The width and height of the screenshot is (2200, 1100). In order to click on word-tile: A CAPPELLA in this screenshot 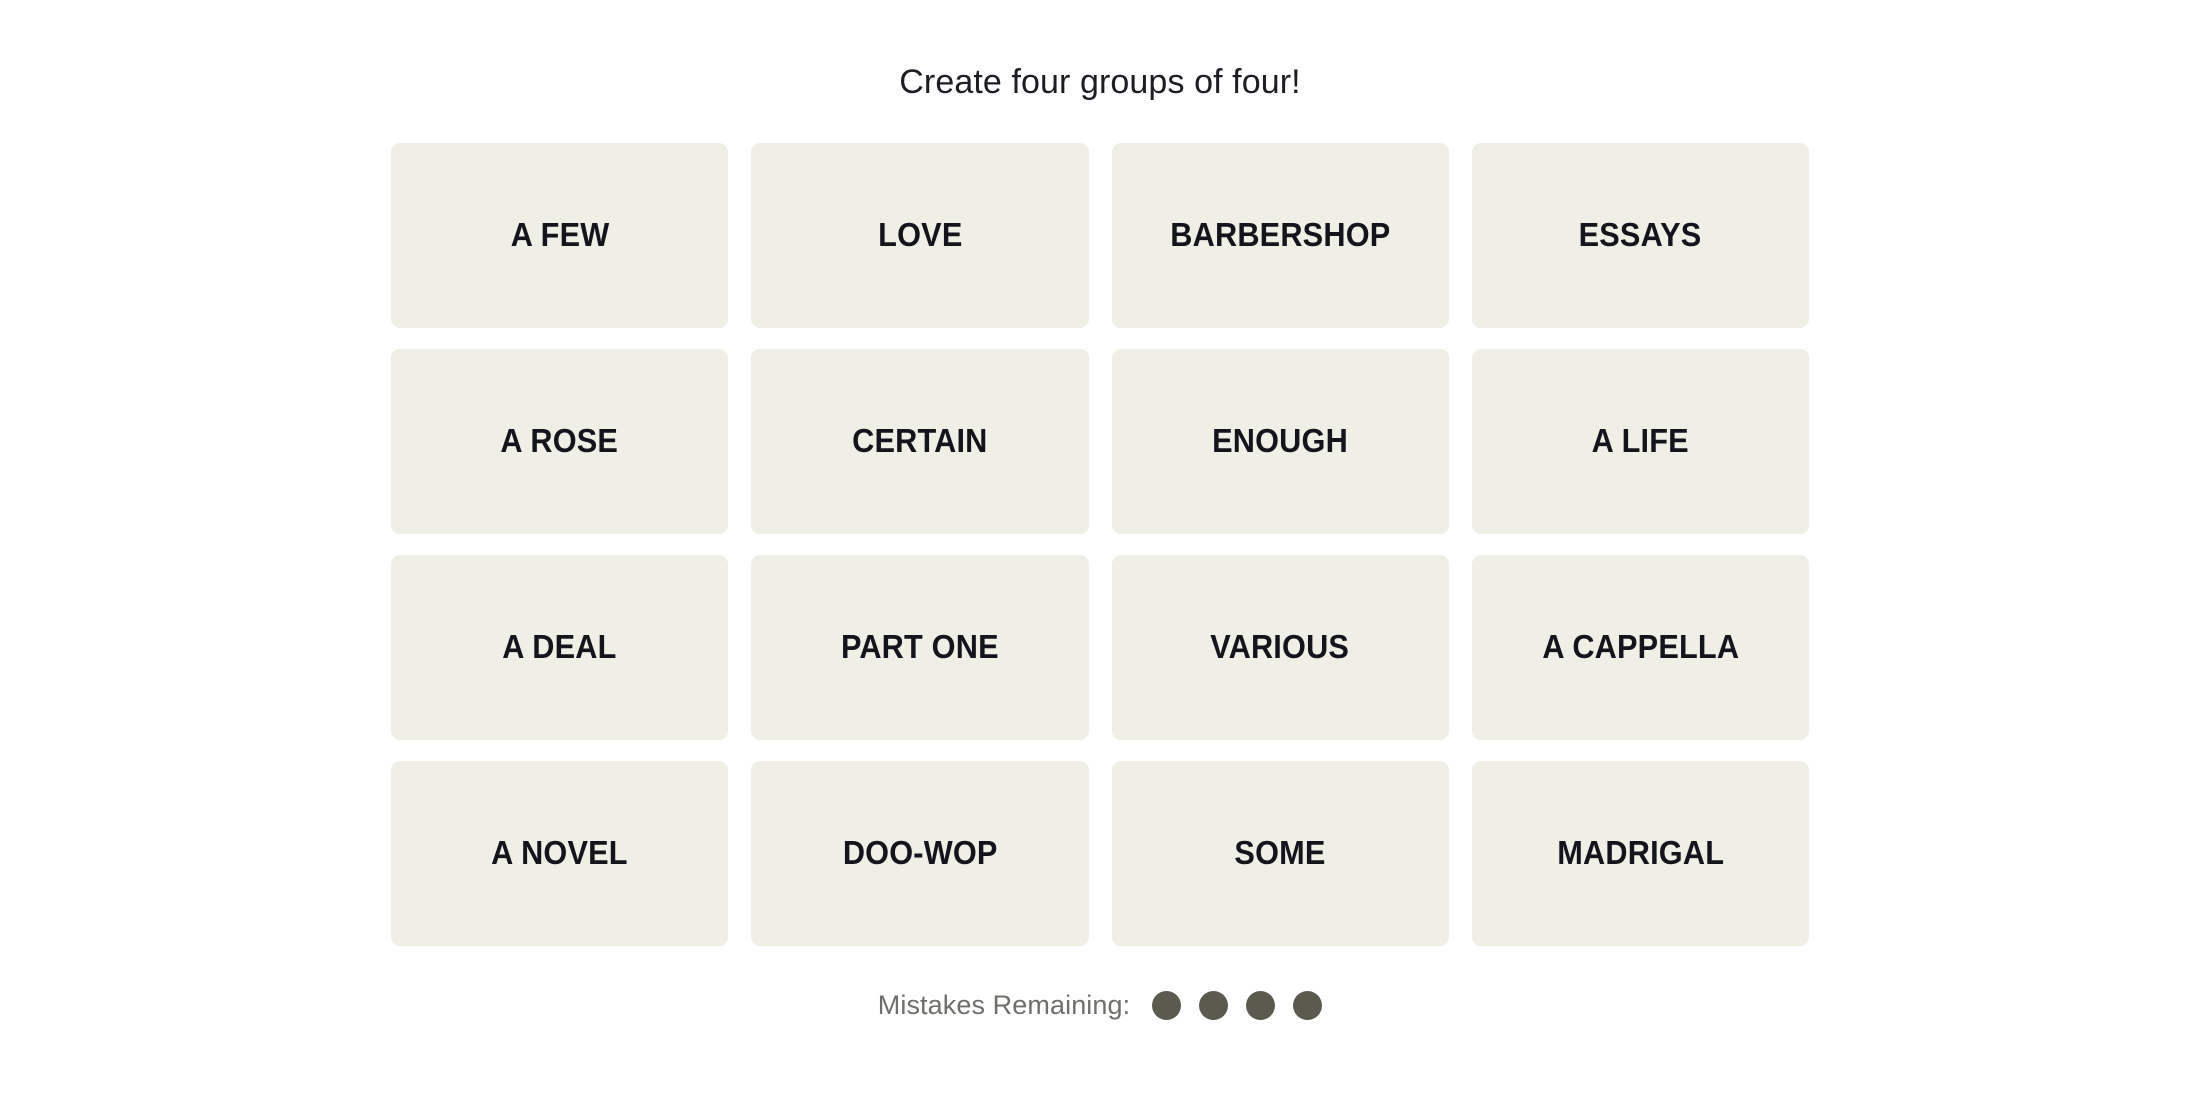, I will do `click(1640, 647)`.